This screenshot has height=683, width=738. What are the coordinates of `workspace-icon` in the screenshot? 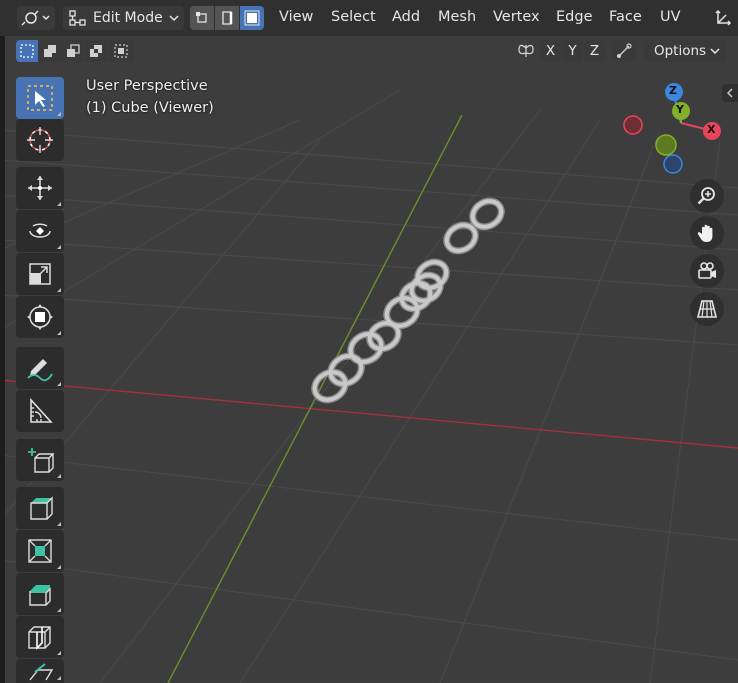 It's located at (35, 18).